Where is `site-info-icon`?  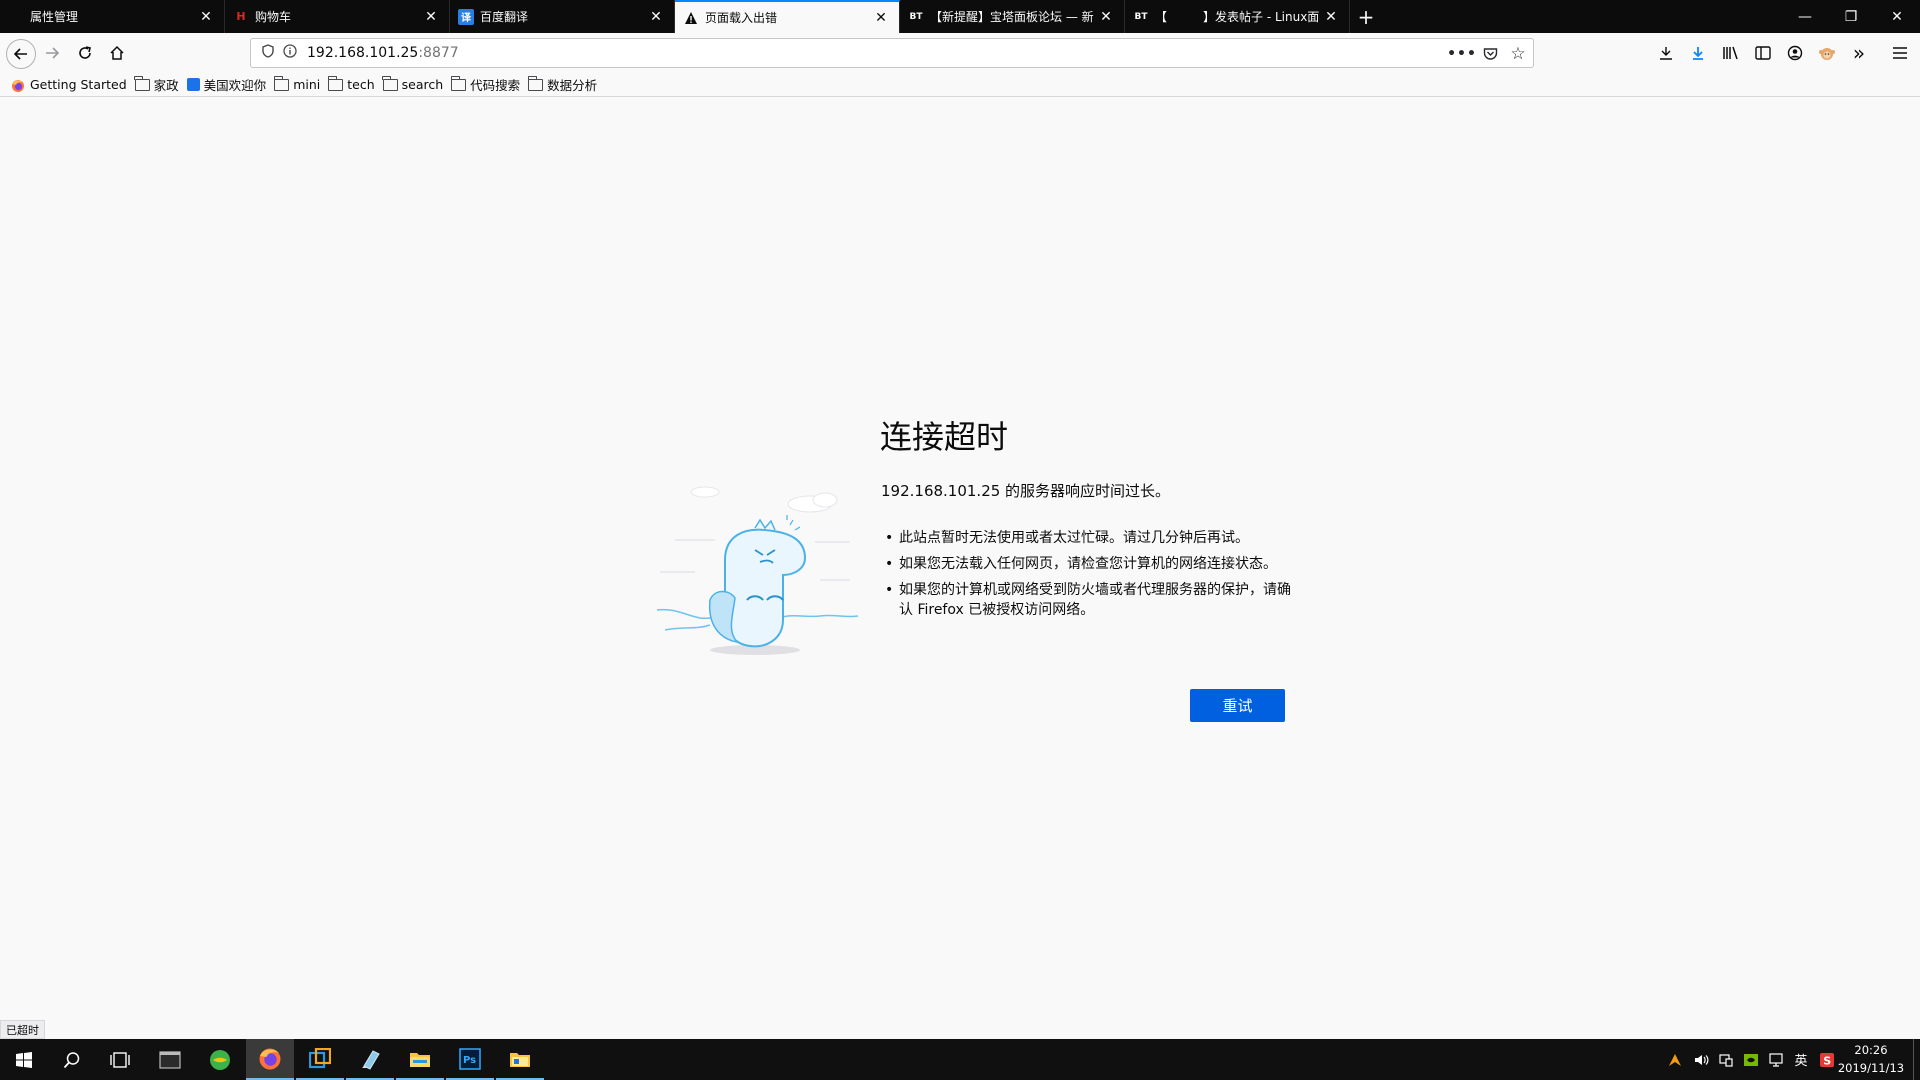
site-info-icon is located at coordinates (290, 53).